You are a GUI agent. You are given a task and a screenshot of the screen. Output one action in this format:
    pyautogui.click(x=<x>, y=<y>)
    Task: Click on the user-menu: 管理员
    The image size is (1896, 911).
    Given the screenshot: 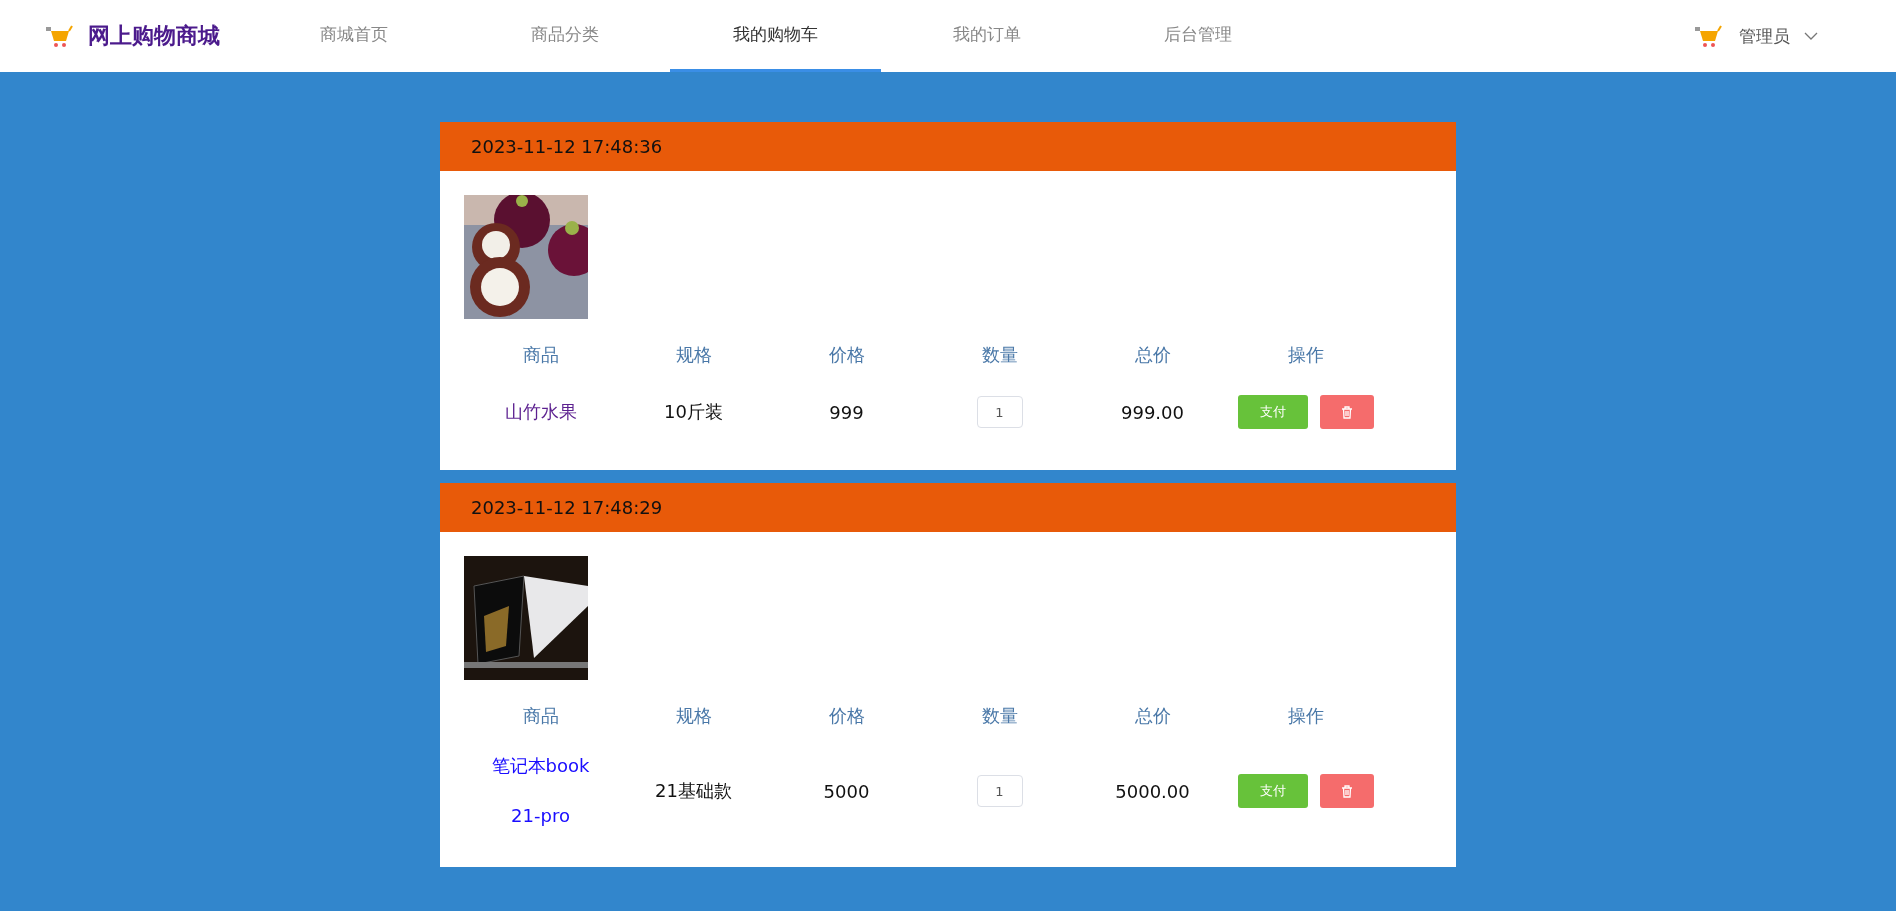 What is the action you would take?
    pyautogui.click(x=1778, y=36)
    